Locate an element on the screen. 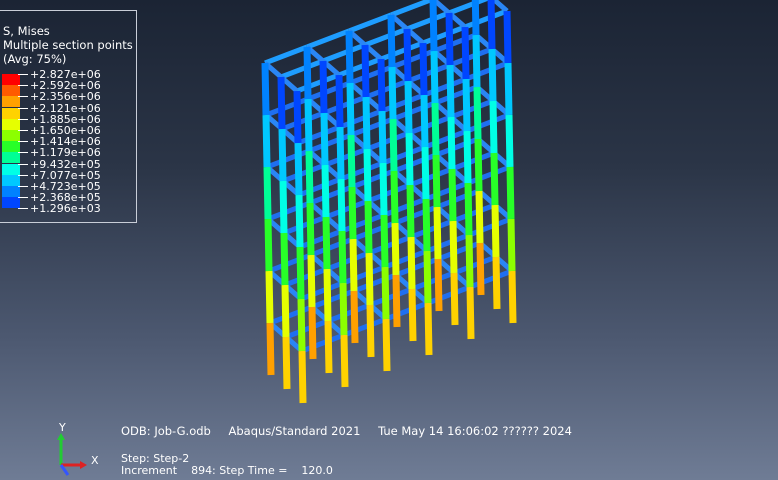  run-date: Tue May 14 16:06:02 ?????? 2024 is located at coordinates (475, 431).